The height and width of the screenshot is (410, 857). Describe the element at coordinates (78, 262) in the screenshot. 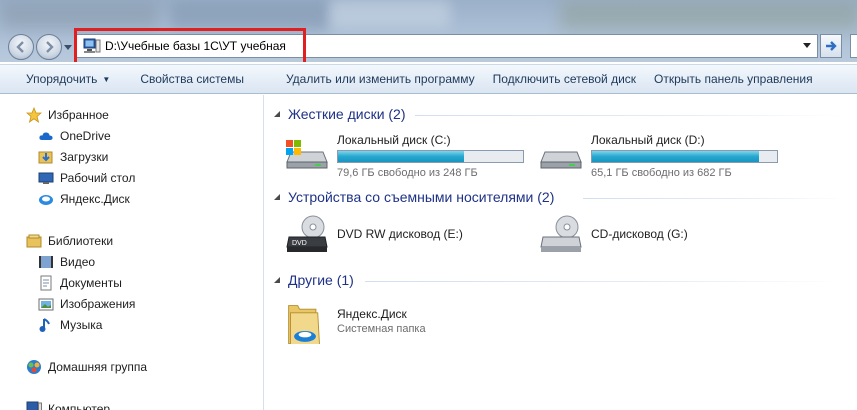

I see `nav-item-label: Видео` at that location.